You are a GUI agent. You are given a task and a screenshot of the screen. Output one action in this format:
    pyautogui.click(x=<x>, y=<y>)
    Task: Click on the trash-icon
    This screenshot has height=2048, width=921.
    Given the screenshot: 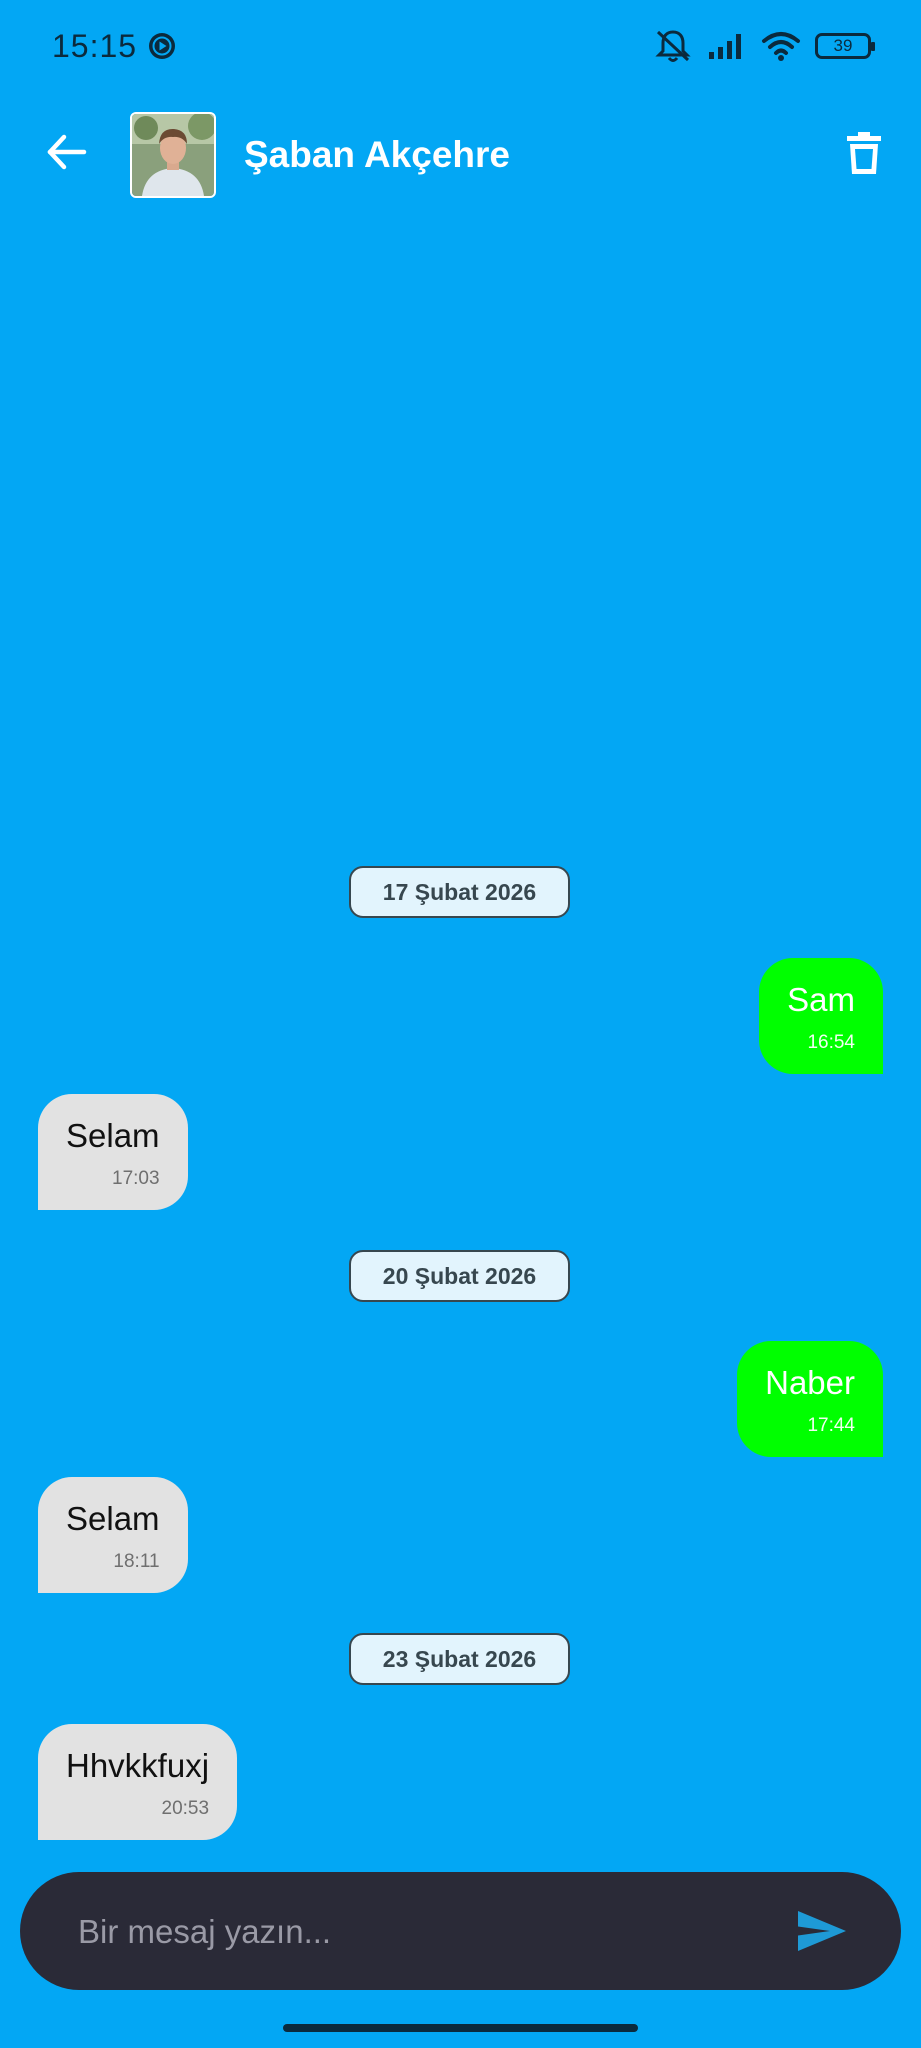 What is the action you would take?
    pyautogui.click(x=864, y=153)
    